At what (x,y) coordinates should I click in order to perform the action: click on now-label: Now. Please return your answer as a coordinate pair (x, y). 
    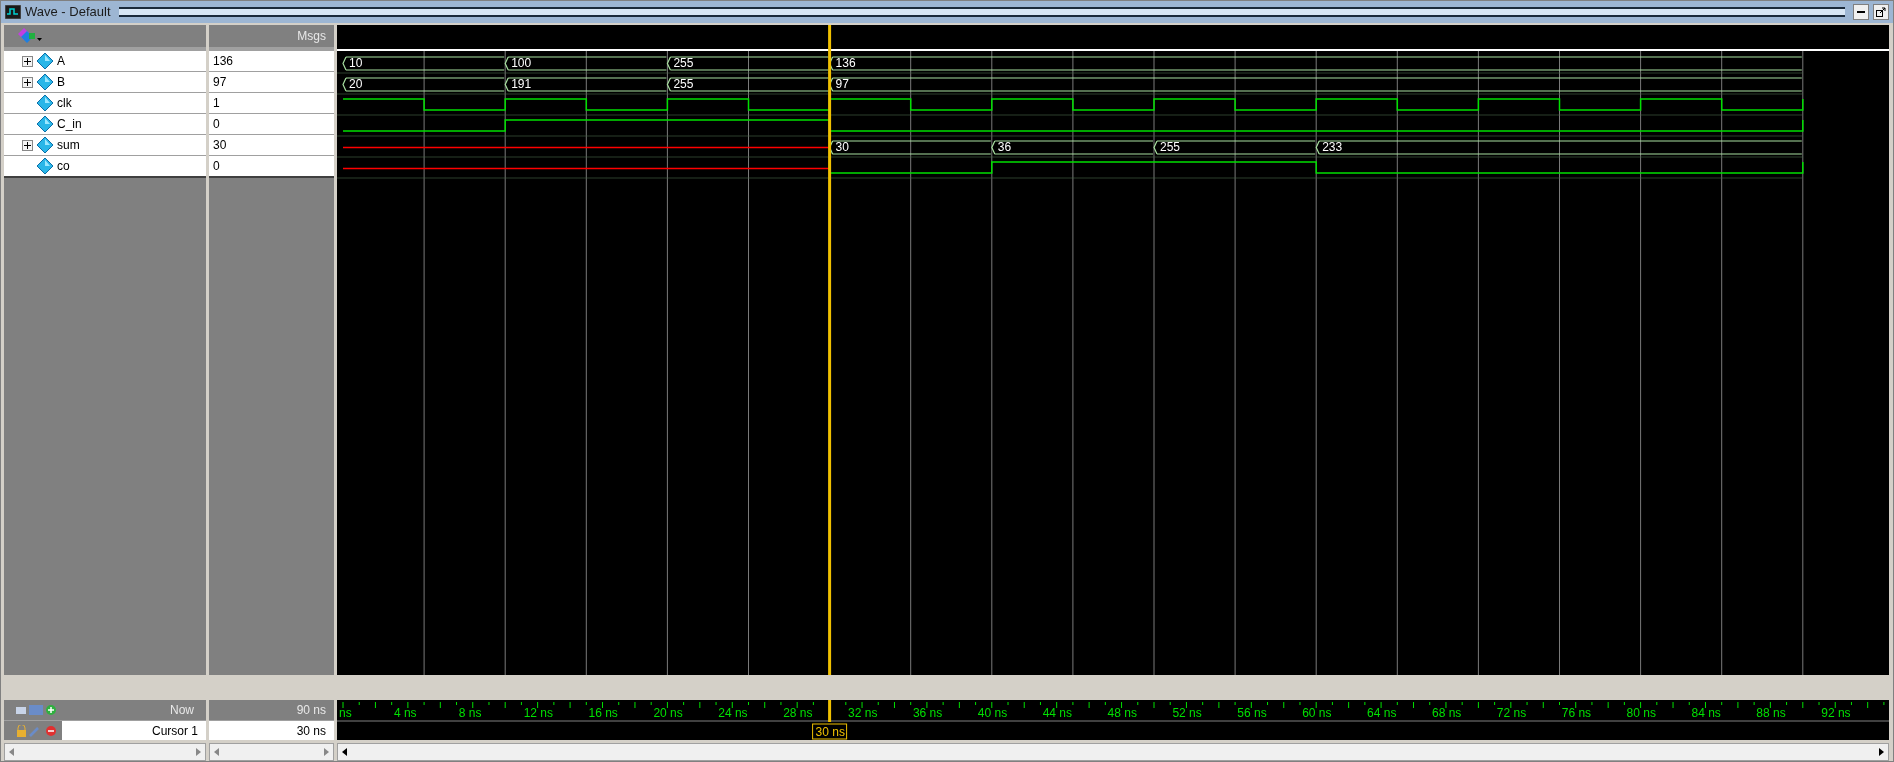
    Looking at the image, I should click on (182, 710).